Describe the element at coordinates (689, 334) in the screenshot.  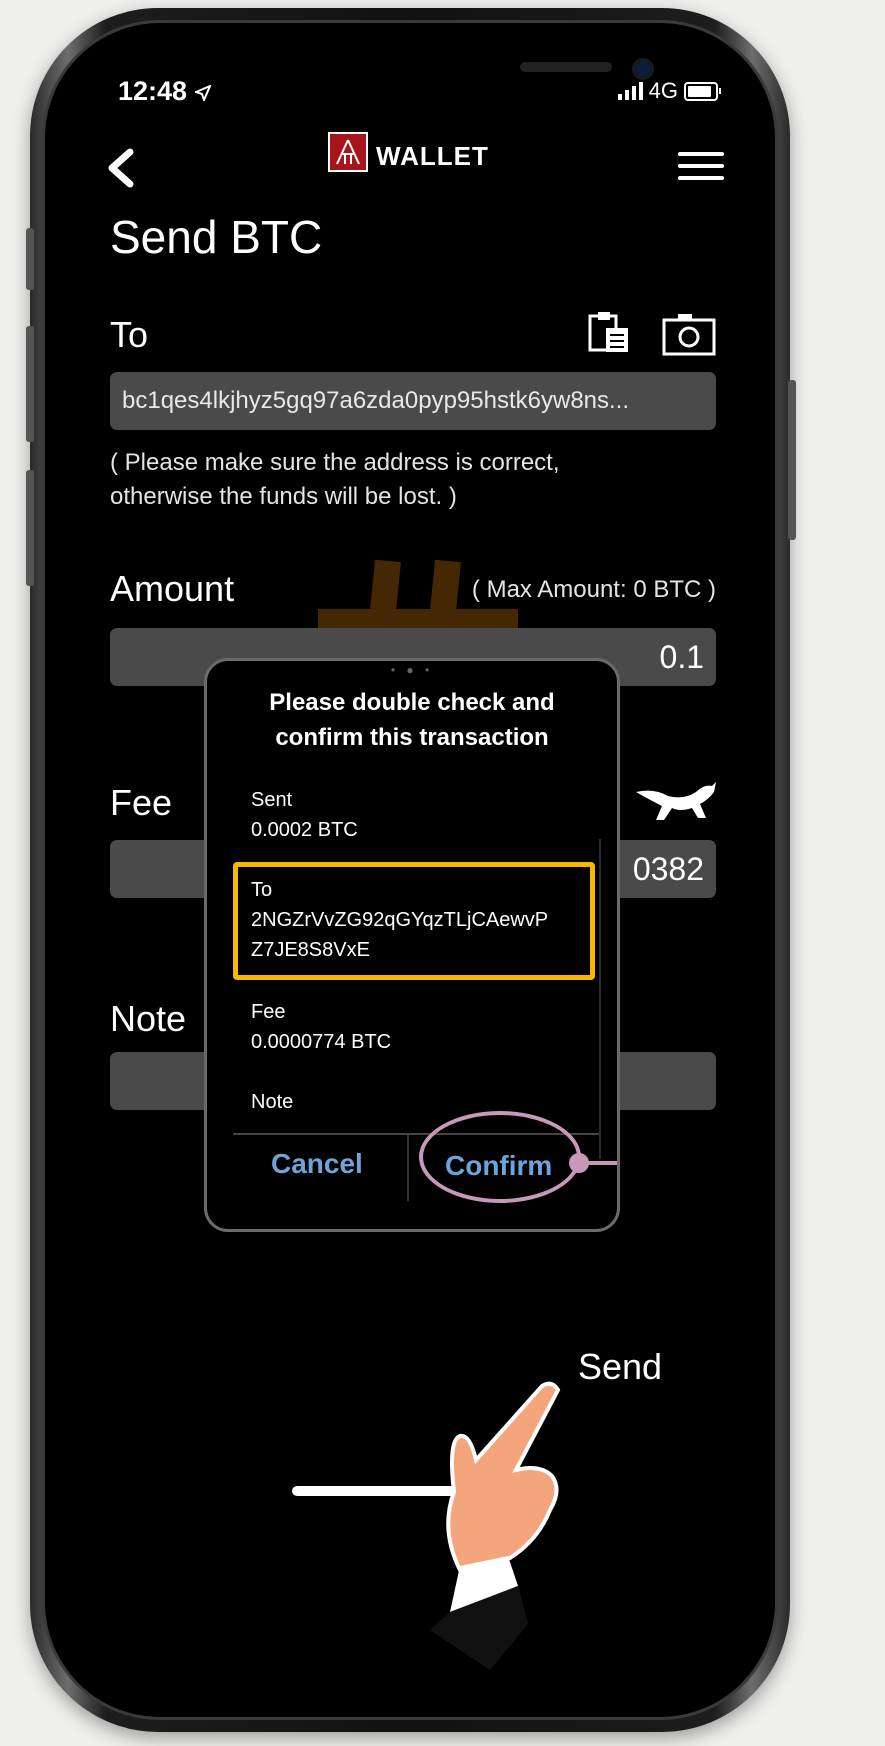
I see `camera-icon` at that location.